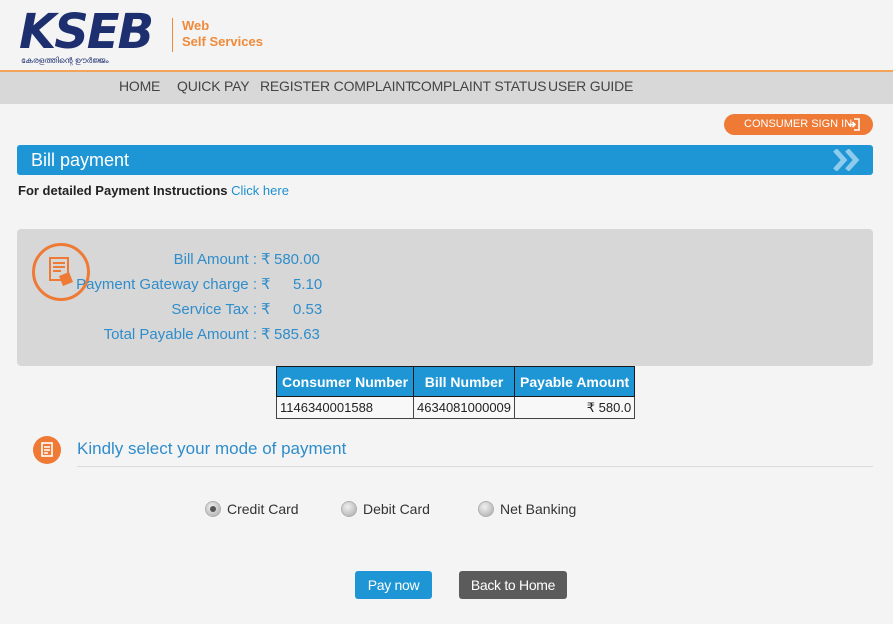 This screenshot has height=624, width=893. Describe the element at coordinates (590, 88) in the screenshot. I see `nav-user-guide: USER GUIDE` at that location.